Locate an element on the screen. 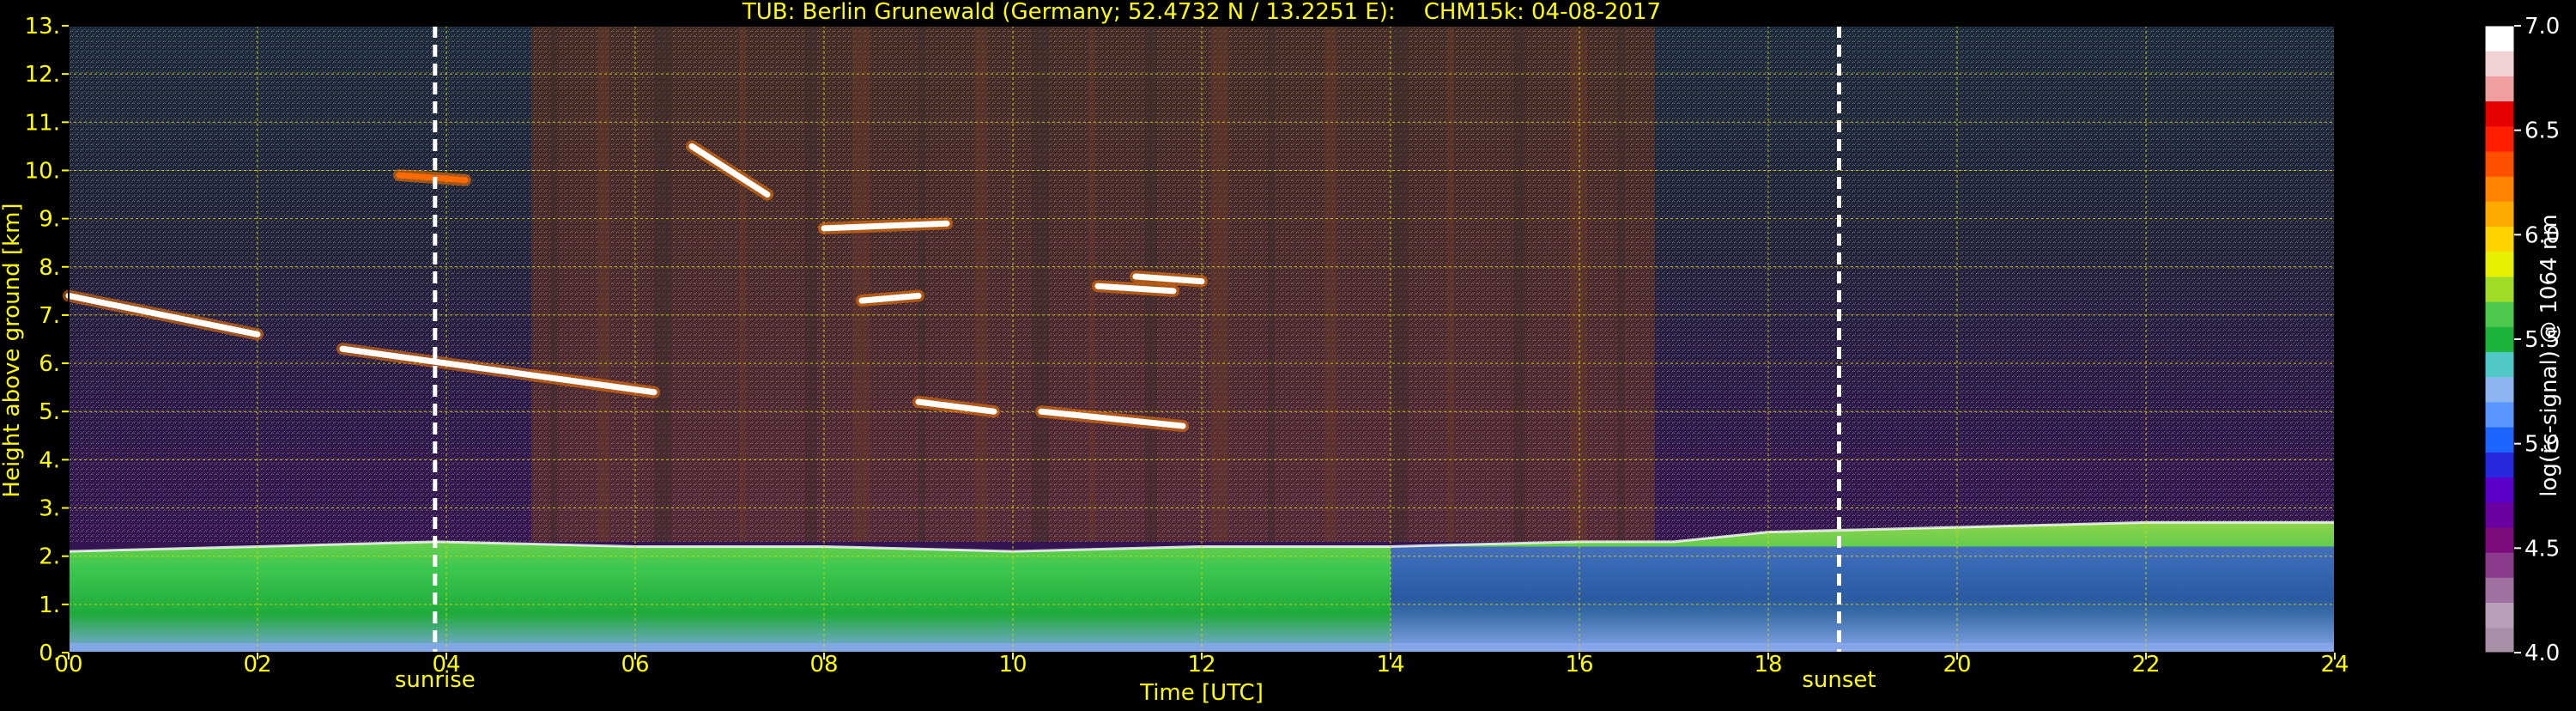 The height and width of the screenshot is (711, 2576). x-tick-label: 08 is located at coordinates (823, 665).